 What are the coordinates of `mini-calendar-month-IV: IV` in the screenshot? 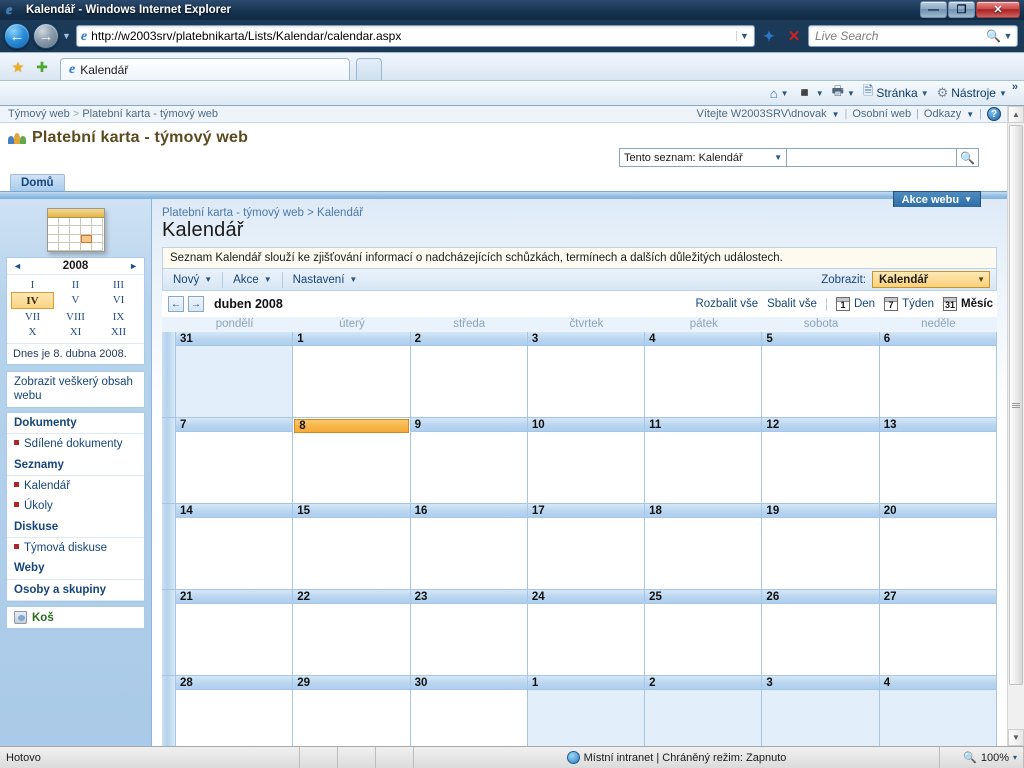 It's located at (32, 300).